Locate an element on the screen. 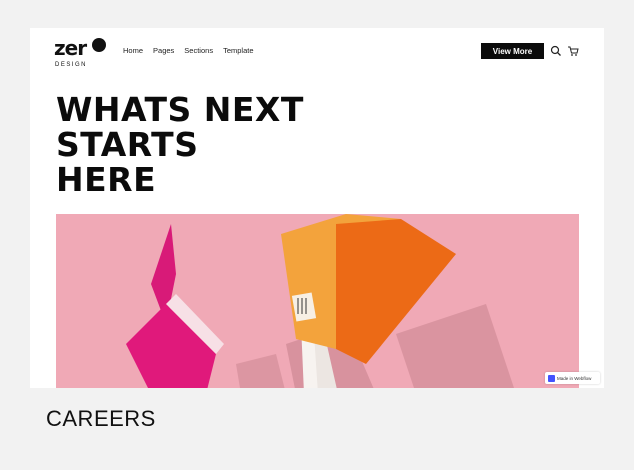 The image size is (634, 470). hero-title-line-1: WHATS NEXT is located at coordinates (180, 109).